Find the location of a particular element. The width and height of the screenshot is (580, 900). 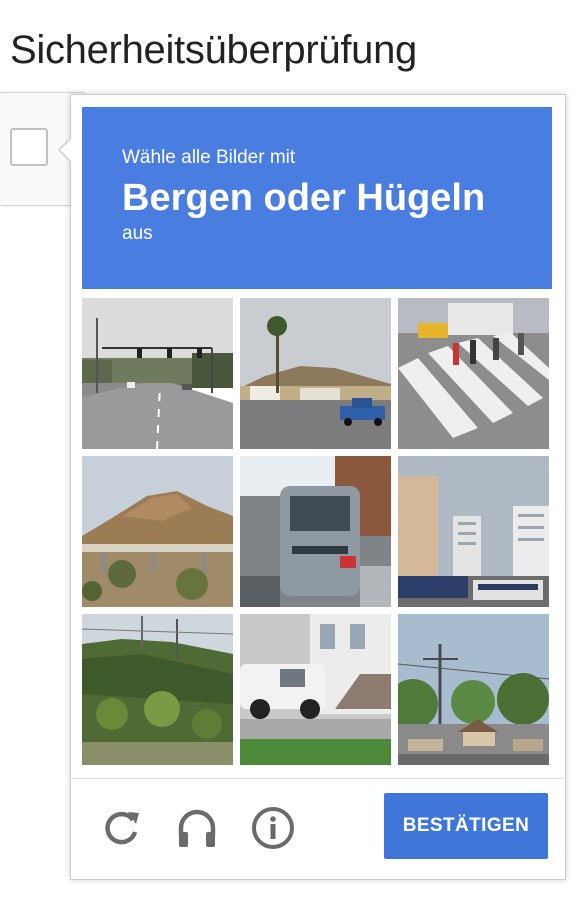

popup-arrow-inner is located at coordinates (65, 150).